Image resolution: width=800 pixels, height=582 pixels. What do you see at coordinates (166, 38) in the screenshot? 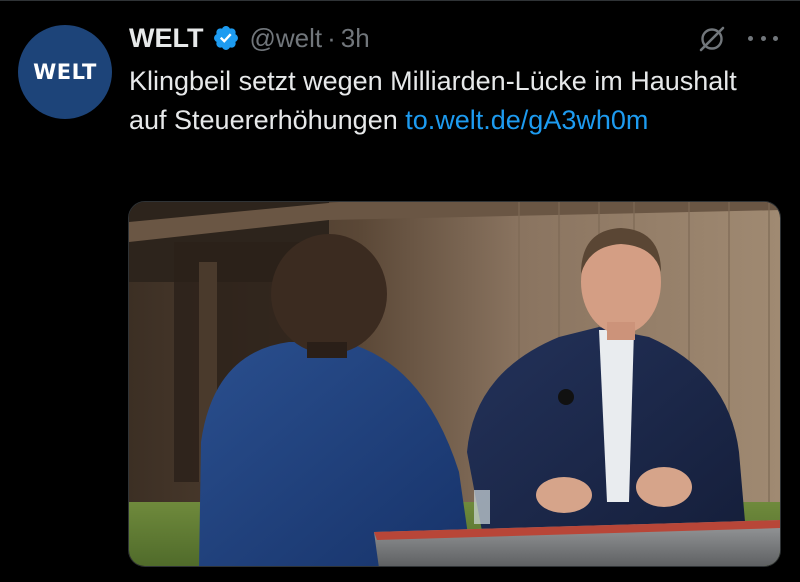
I see `author-name: WELT` at bounding box center [166, 38].